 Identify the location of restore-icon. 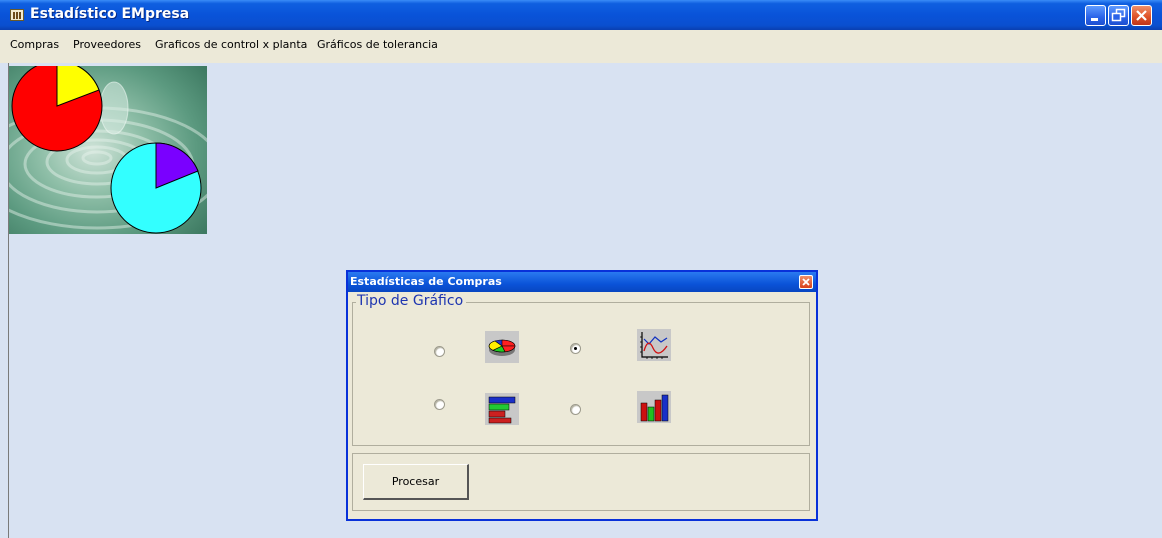
(1118, 15).